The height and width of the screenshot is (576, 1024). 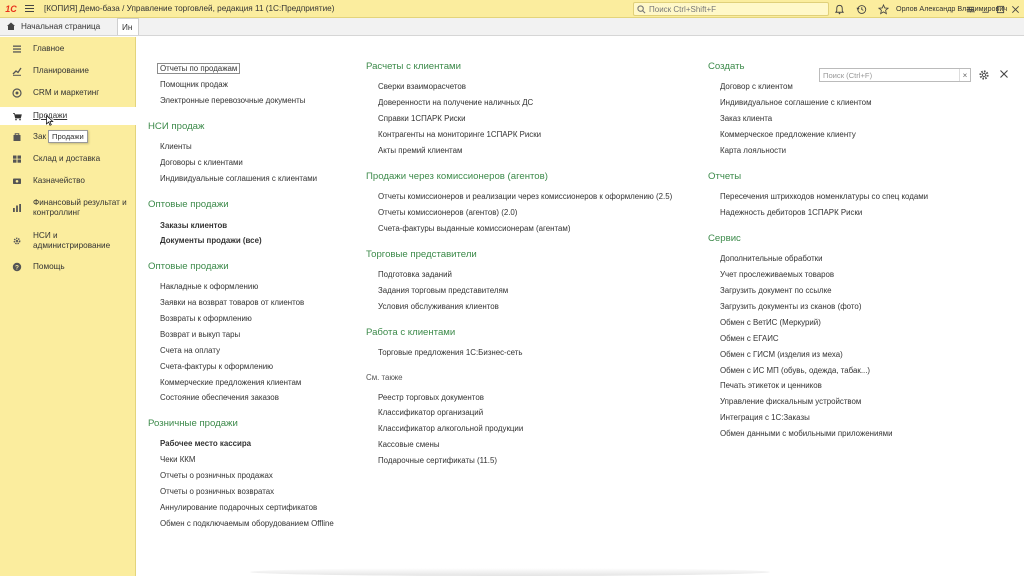 I want to click on link-vat-invoices: Счета-фактуры к оформлению, so click(x=216, y=366).